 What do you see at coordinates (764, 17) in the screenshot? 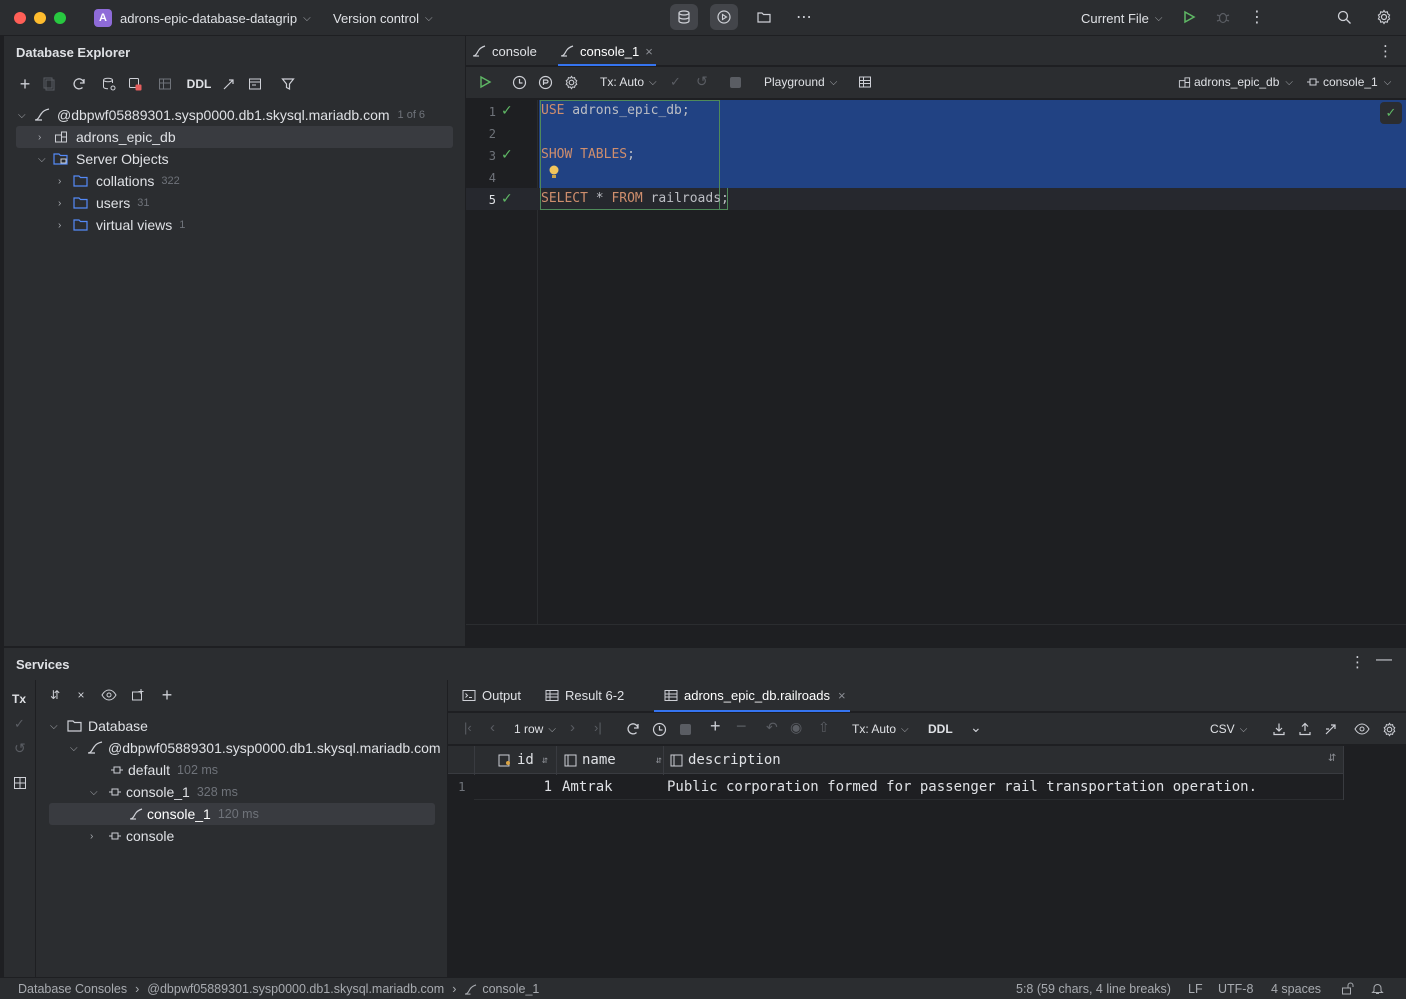
I see `project-tool-button` at bounding box center [764, 17].